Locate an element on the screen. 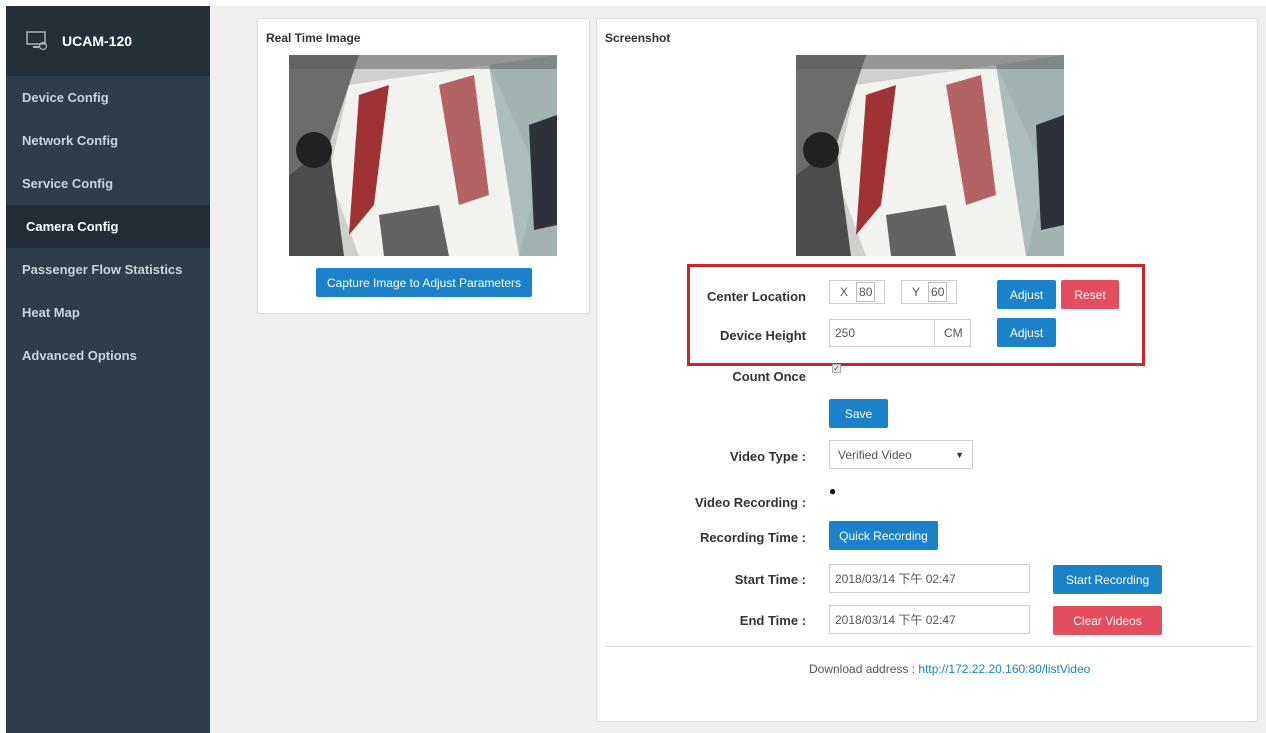 The height and width of the screenshot is (733, 1266). center-adjust-button: Adjust is located at coordinates (1026, 294).